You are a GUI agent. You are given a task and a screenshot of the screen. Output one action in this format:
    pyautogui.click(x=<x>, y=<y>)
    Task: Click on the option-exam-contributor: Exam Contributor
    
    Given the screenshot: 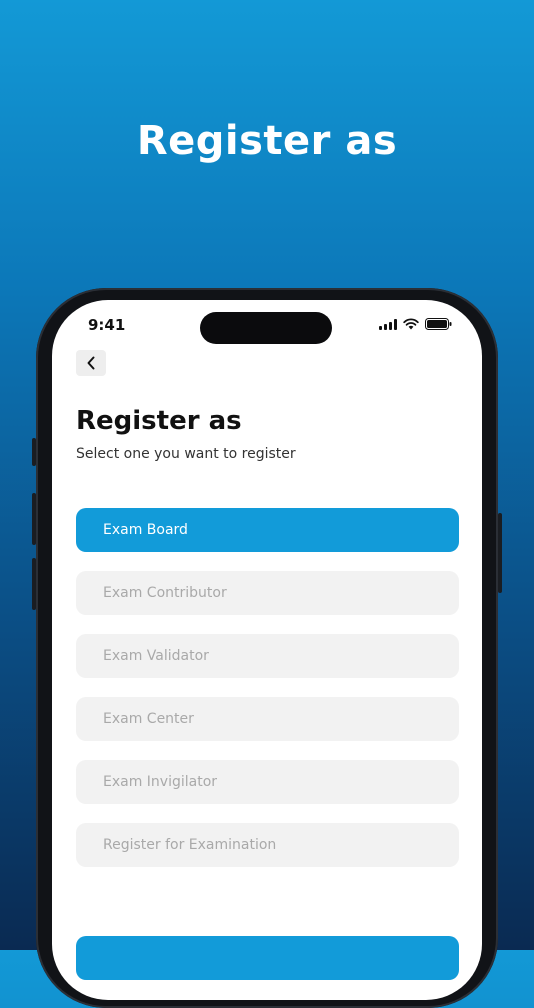 What is the action you would take?
    pyautogui.click(x=267, y=593)
    